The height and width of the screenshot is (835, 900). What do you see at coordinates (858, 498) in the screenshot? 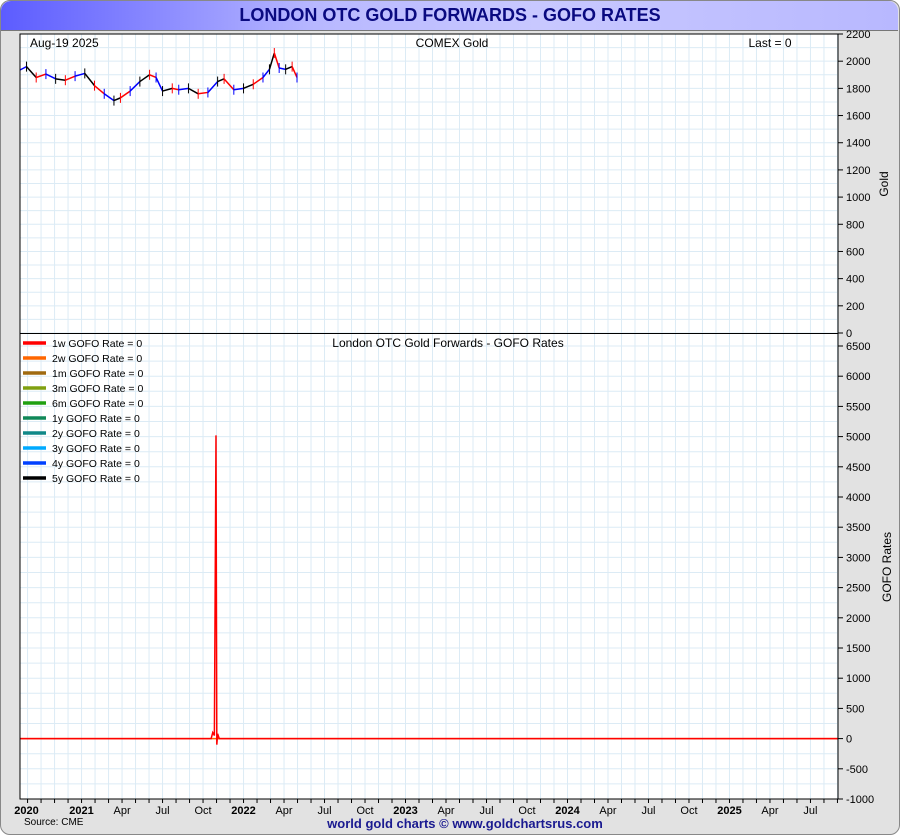
I see `y-tick-label: 4000` at bounding box center [858, 498].